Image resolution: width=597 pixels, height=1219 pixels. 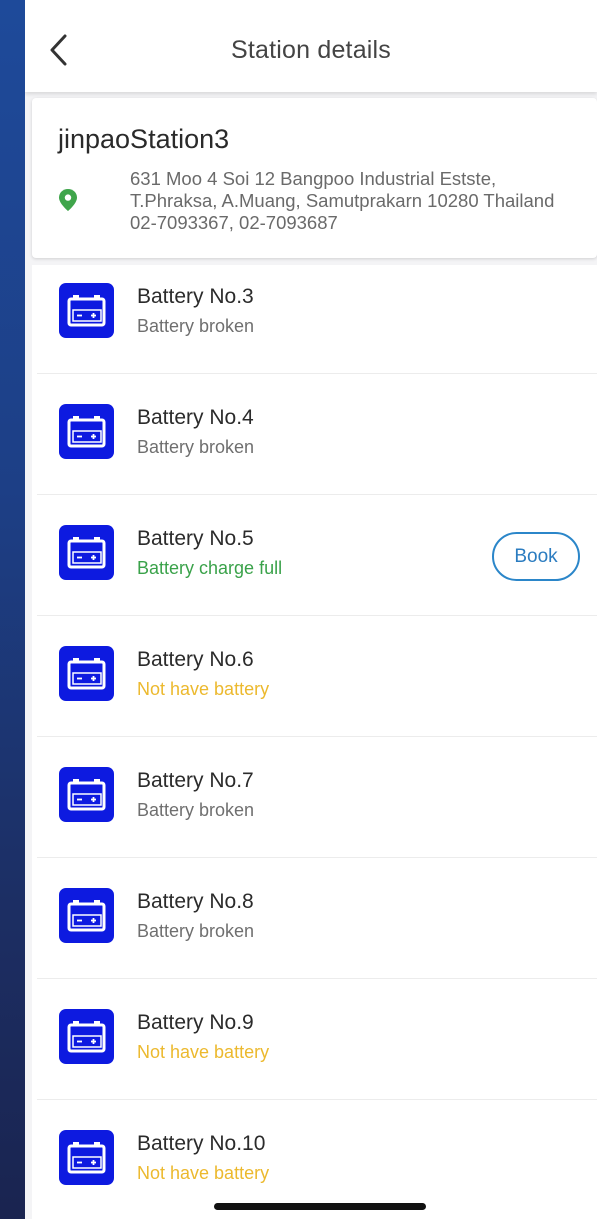 What do you see at coordinates (201, 1143) in the screenshot?
I see `battery-label: Battery No.10` at bounding box center [201, 1143].